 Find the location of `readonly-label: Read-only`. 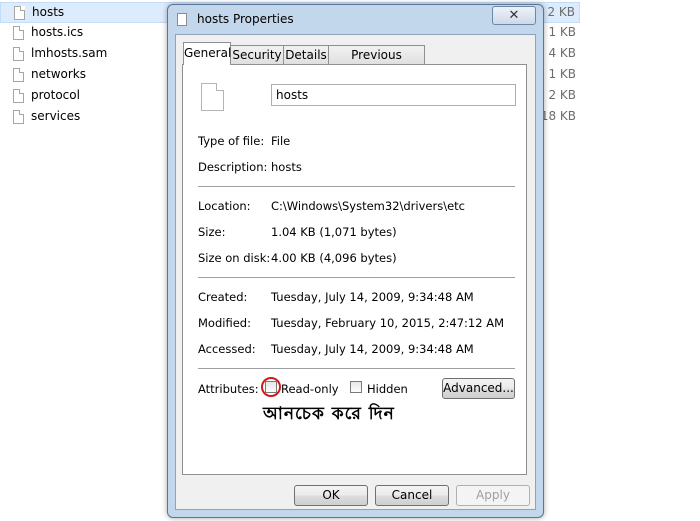

readonly-label: Read-only is located at coordinates (310, 389).